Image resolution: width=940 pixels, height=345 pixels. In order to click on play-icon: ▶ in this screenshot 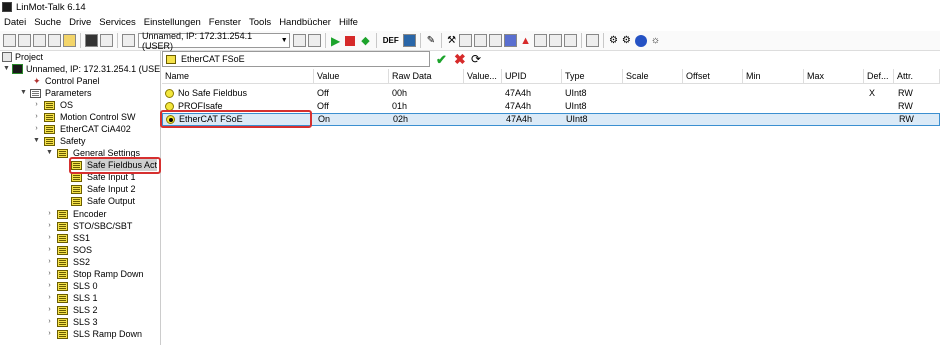, I will do `click(335, 41)`.